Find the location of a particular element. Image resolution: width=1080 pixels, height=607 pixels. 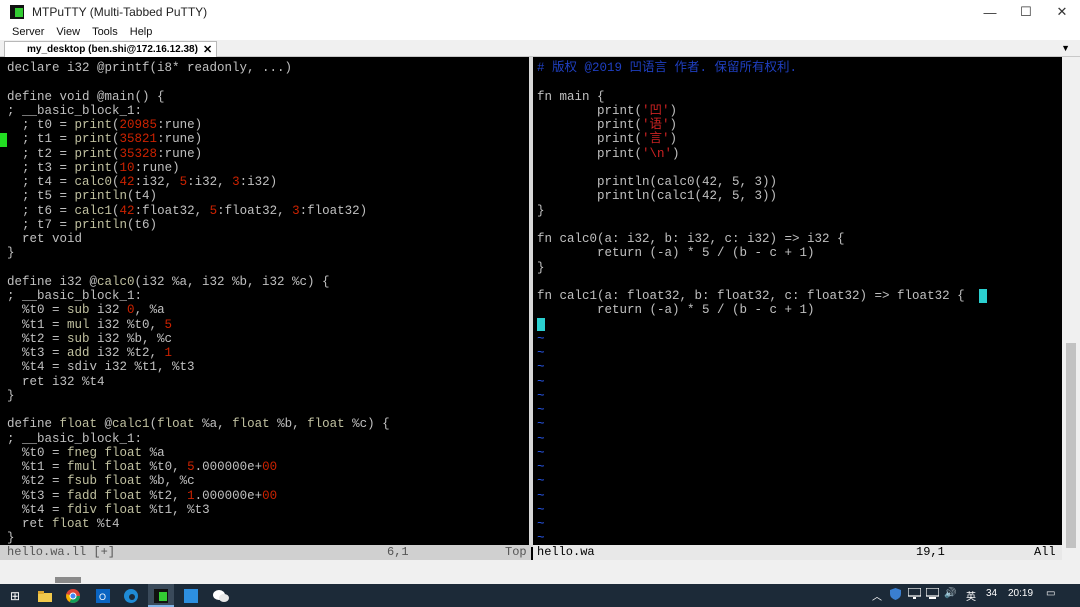

edge-icon is located at coordinates (131, 596).